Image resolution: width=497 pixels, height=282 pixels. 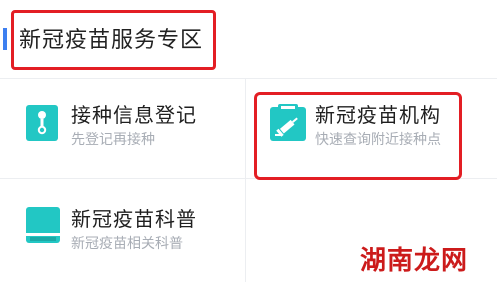 What do you see at coordinates (134, 219) in the screenshot?
I see `card-title: 新冠疫苗科普` at bounding box center [134, 219].